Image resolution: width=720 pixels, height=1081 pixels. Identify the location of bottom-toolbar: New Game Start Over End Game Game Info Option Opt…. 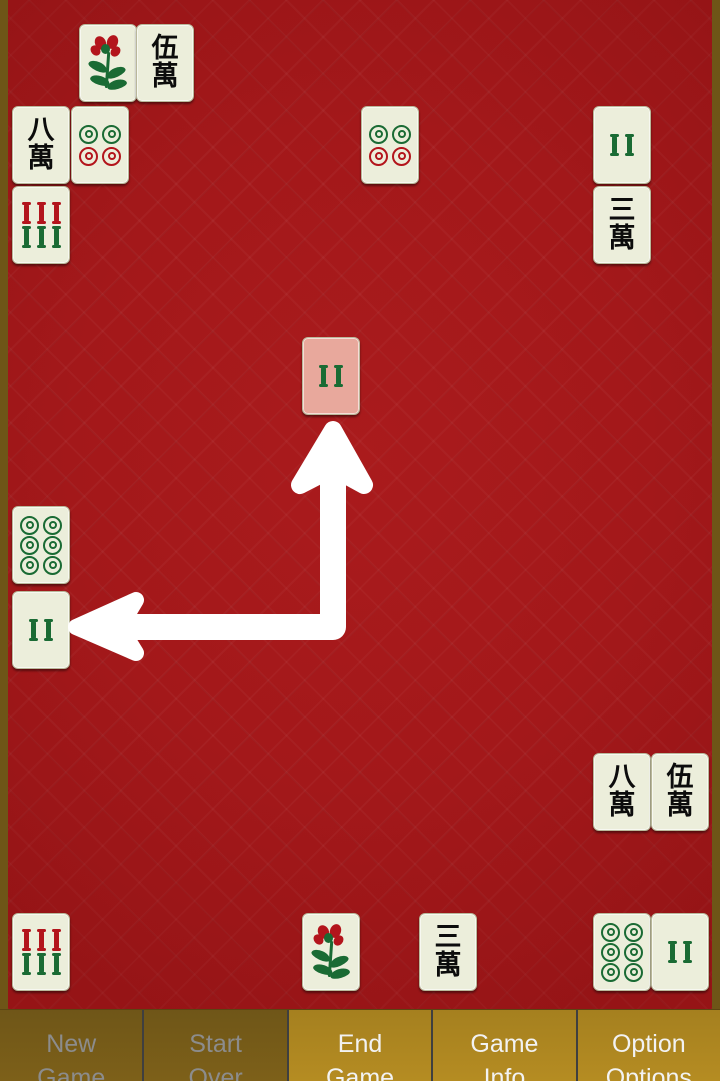
(360, 1045).